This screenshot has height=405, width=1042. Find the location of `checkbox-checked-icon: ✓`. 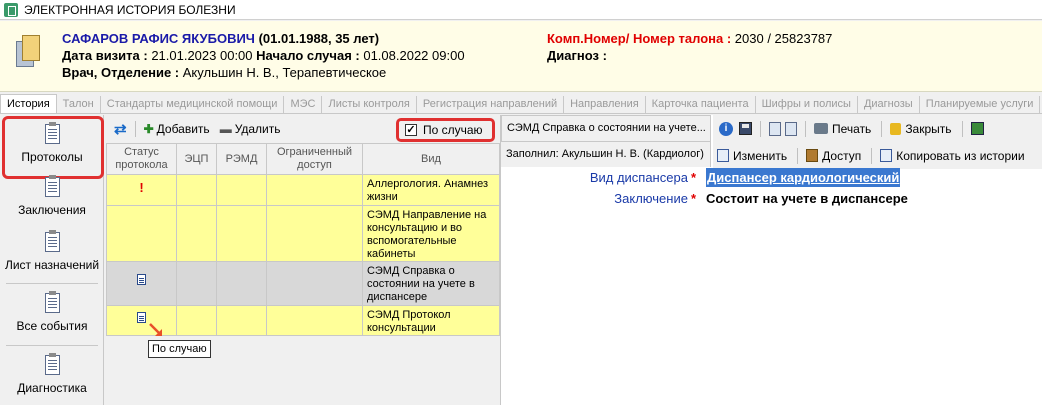

checkbox-checked-icon: ✓ is located at coordinates (411, 130).